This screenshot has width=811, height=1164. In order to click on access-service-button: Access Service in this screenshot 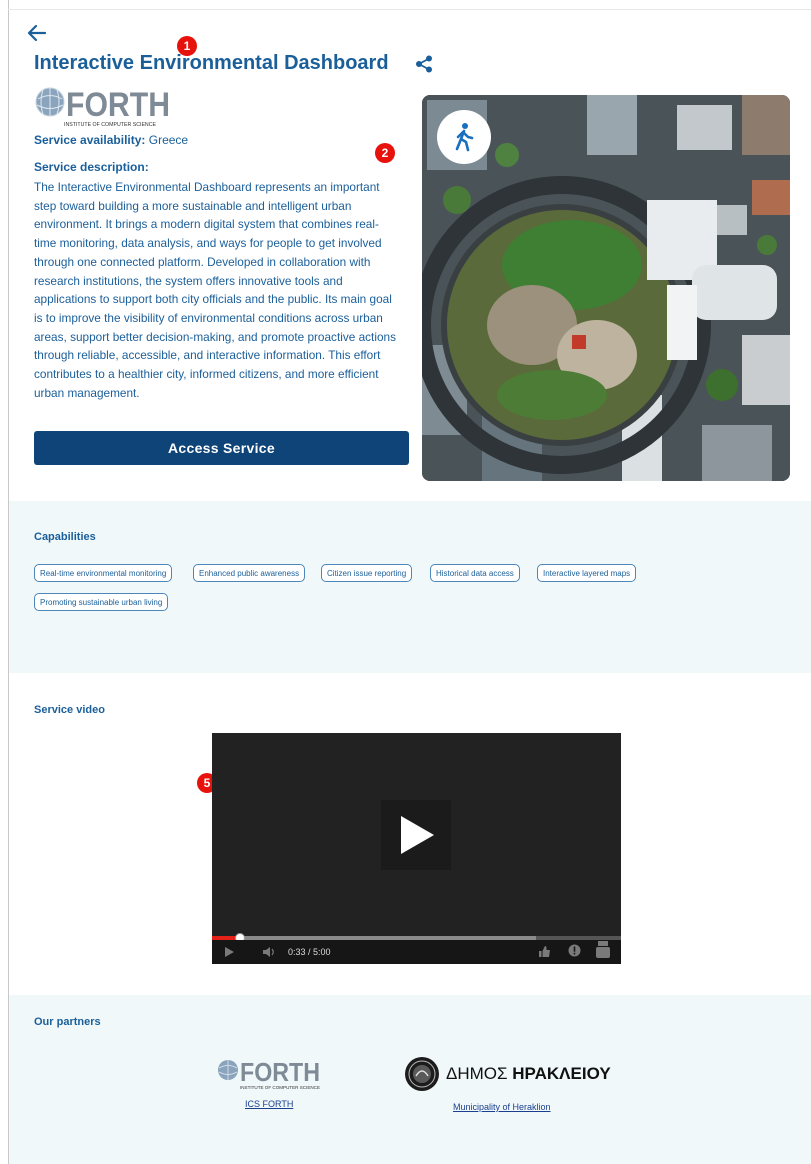, I will do `click(221, 448)`.